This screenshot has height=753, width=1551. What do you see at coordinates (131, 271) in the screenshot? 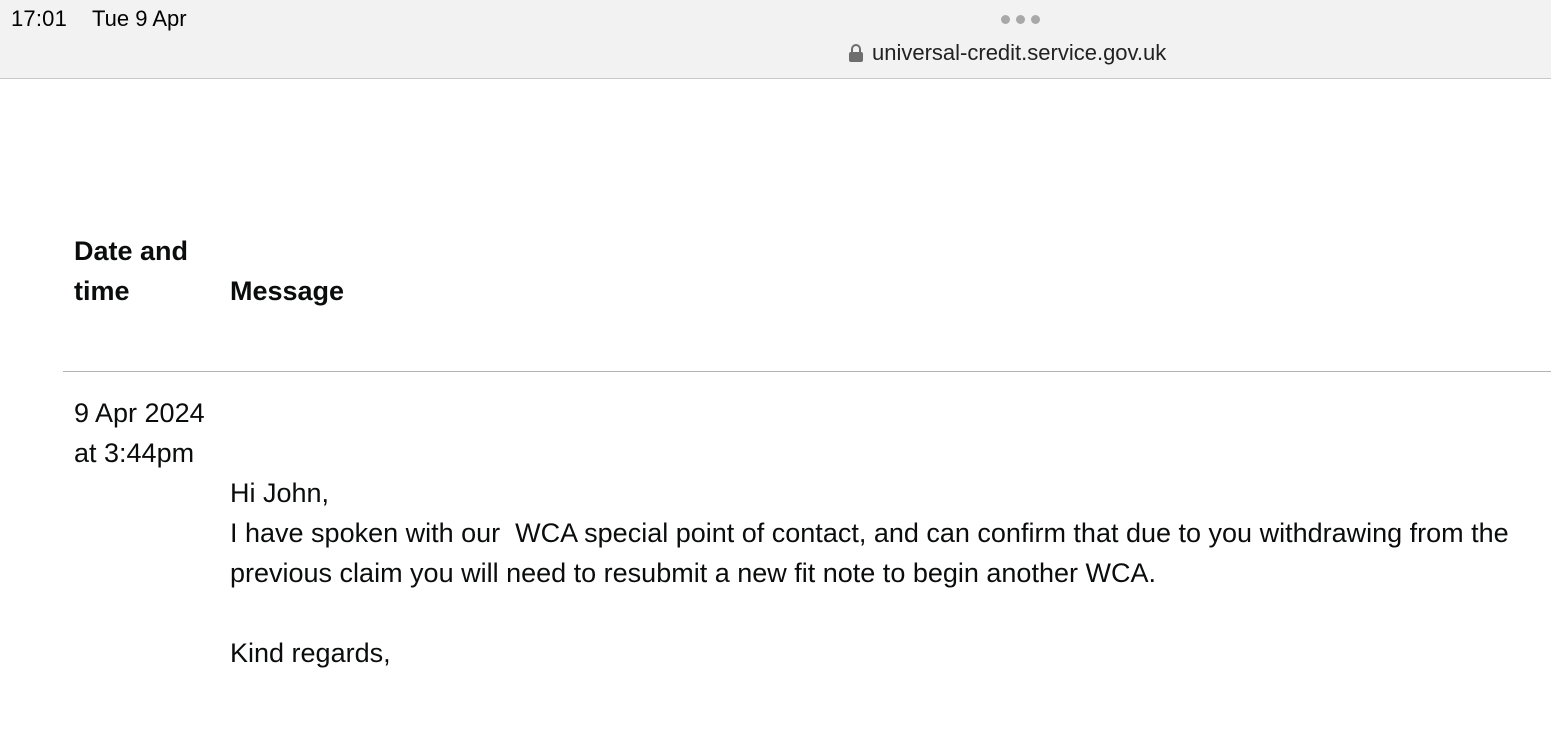
I see `date-time-header: Date and time` at bounding box center [131, 271].